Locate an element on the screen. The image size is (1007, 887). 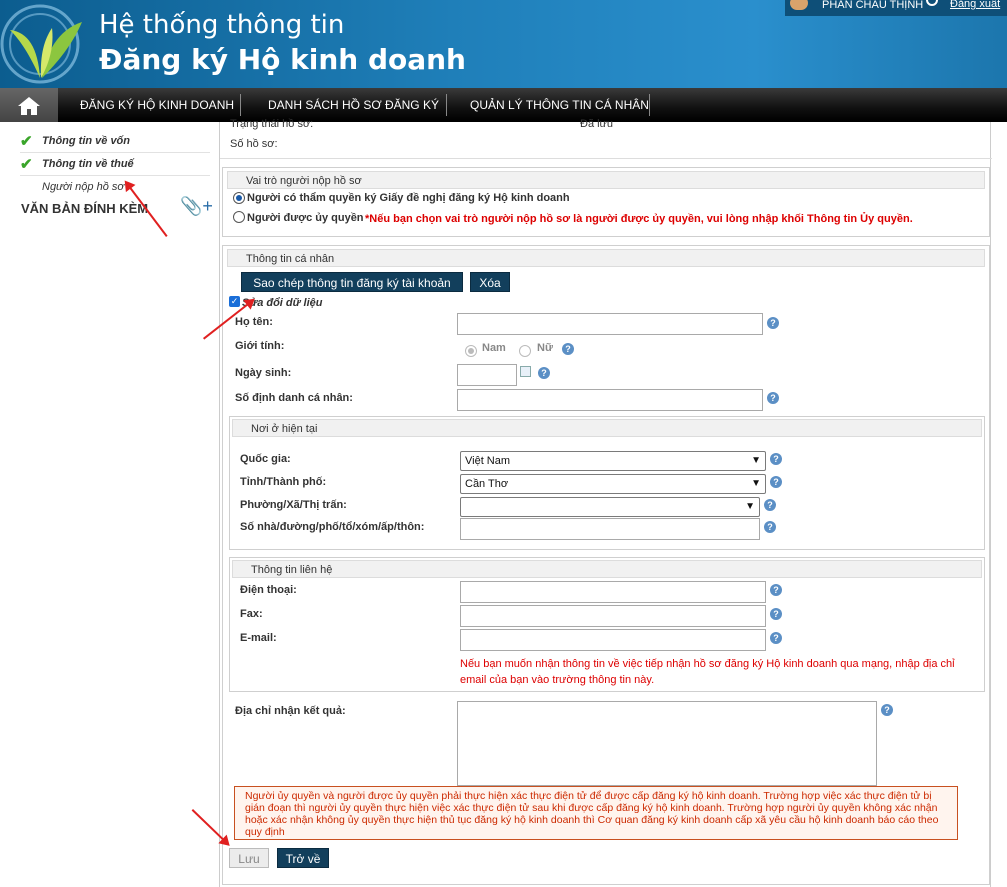
role-legend: Vai trò người nộp hồ sơ is located at coordinates (606, 180).